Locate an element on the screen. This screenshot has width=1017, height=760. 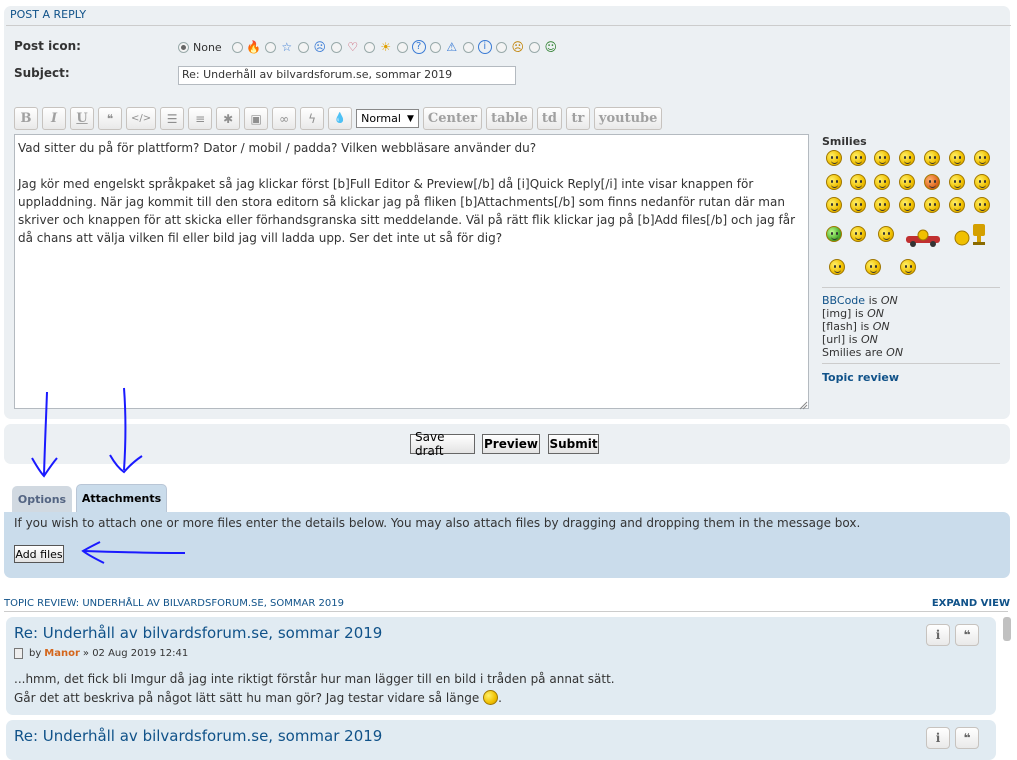
scrollbar-thumb is located at coordinates (1007, 629).